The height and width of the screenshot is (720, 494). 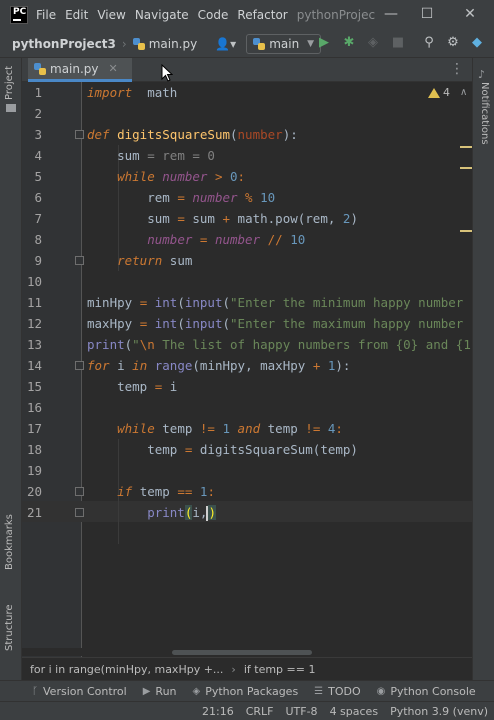 I want to click on line-number: 7, so click(x=32, y=218).